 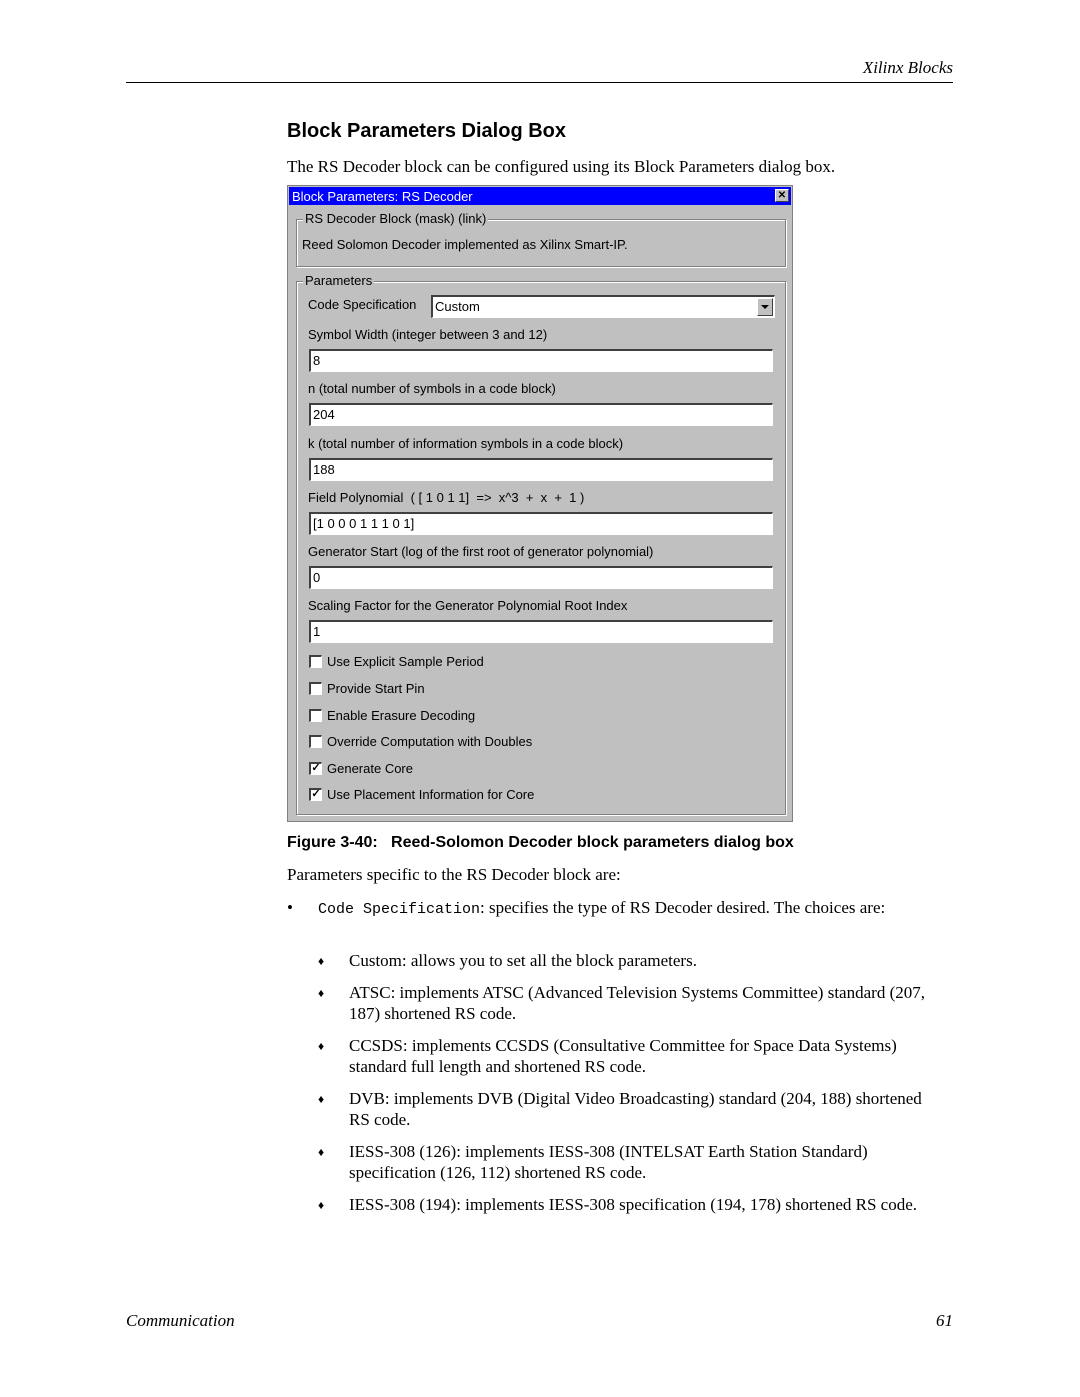 What do you see at coordinates (370, 768) in the screenshot?
I see `checkbox-label: Generate Core` at bounding box center [370, 768].